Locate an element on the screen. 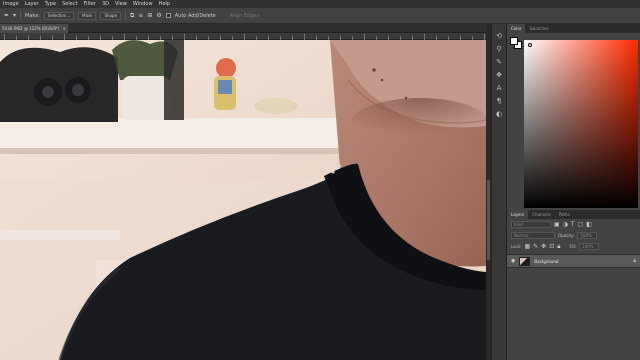 The width and height of the screenshot is (640, 360). lock-all-icon: 🔒︎ is located at coordinates (558, 247).